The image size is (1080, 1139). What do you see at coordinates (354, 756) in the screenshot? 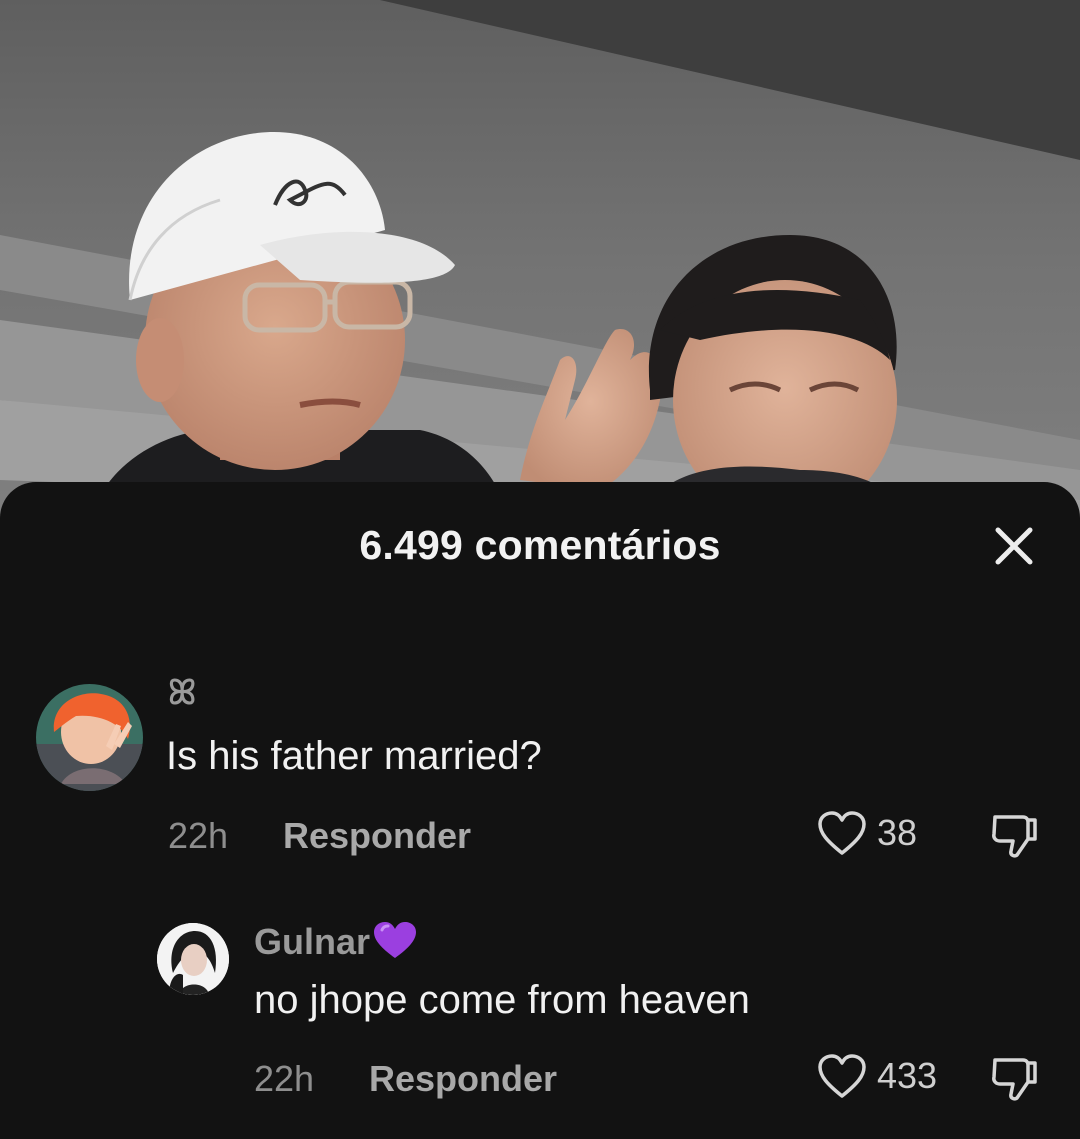
I see `comment-text: Is his father married?` at bounding box center [354, 756].